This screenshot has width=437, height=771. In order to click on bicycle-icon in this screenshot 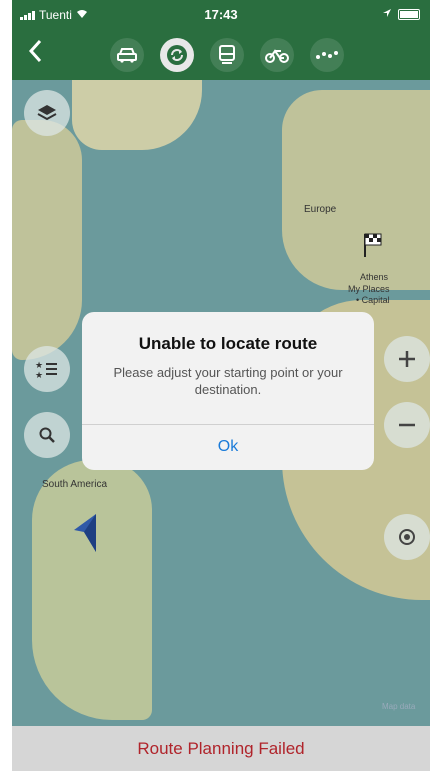, I will do `click(277, 56)`.